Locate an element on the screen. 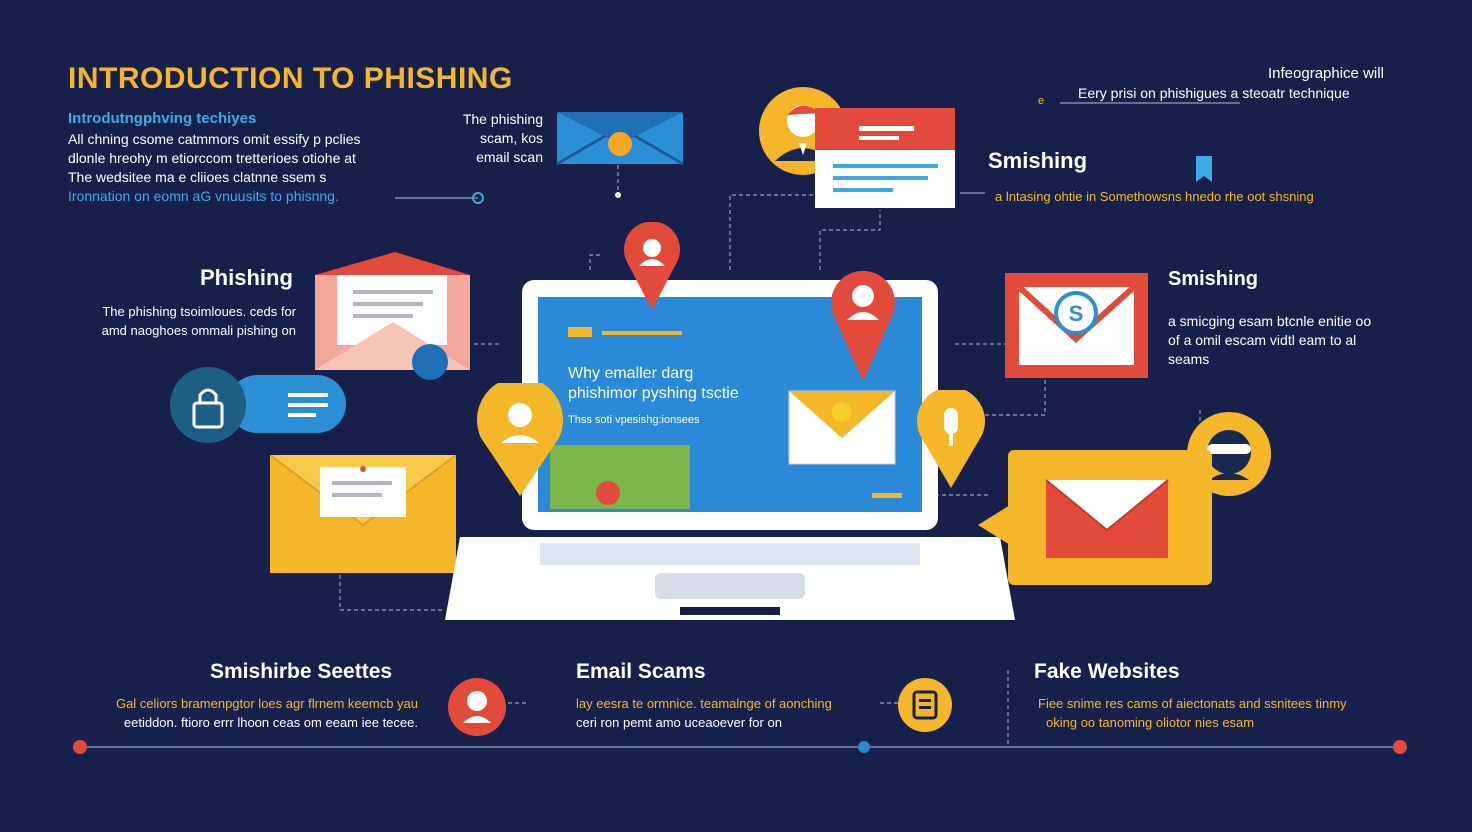  bookmark-icon is located at coordinates (1204, 169).